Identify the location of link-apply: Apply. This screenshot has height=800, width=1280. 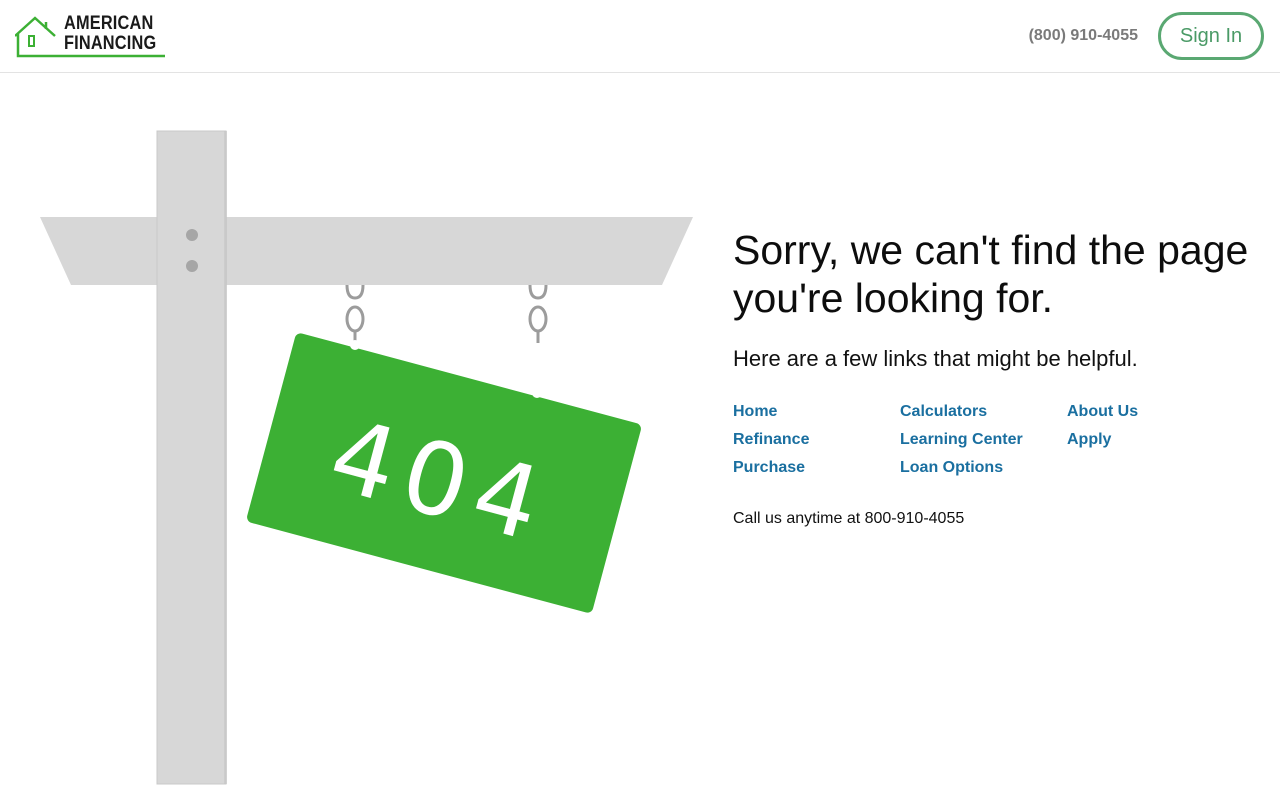
(1150, 440).